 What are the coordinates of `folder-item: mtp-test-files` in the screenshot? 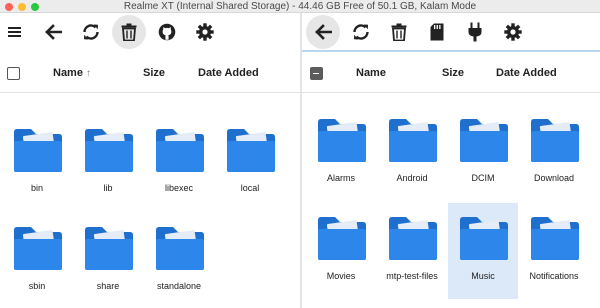 It's located at (412, 251).